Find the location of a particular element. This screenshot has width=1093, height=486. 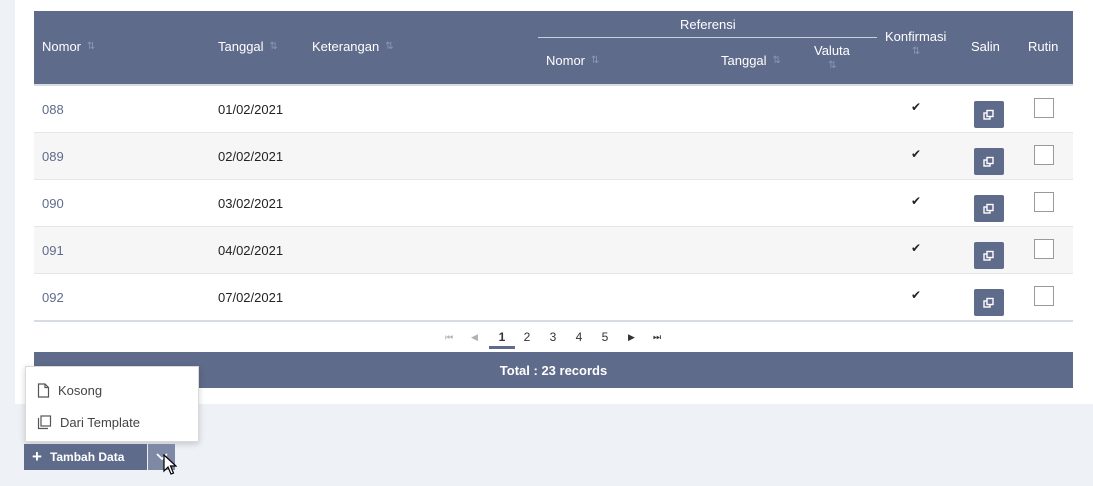

row-nomor-link: 088 is located at coordinates (53, 109).